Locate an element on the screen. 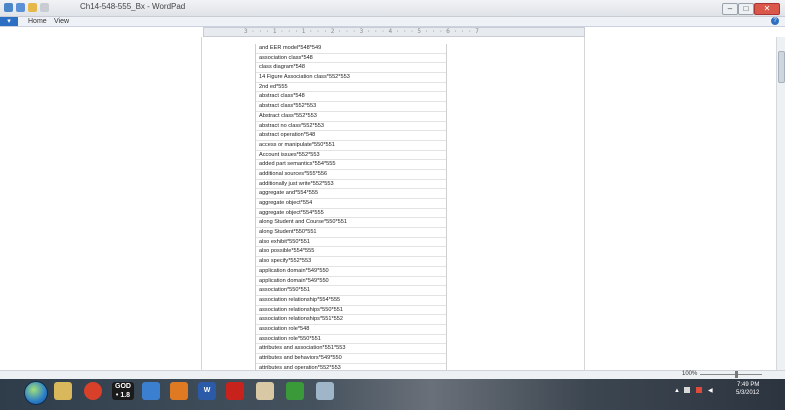 The image size is (785, 410). index-entry: along Student and Course*550*551 is located at coordinates (351, 223).